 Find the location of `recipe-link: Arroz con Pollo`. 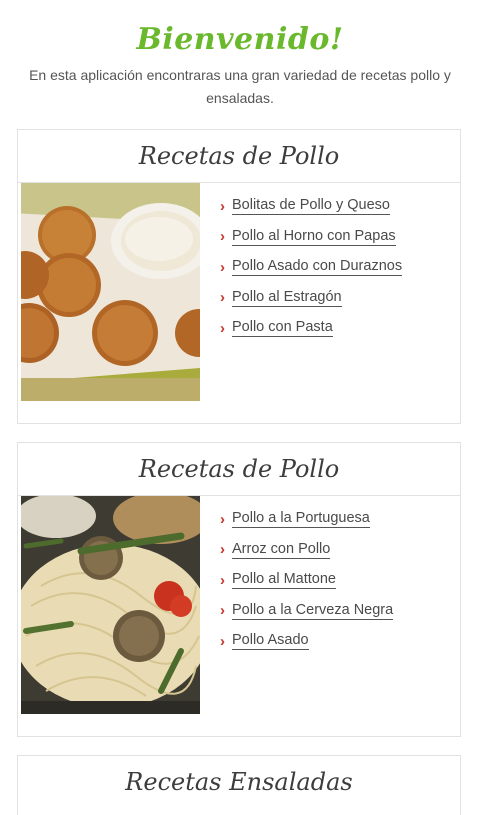

recipe-link: Arroz con Pollo is located at coordinates (281, 550).